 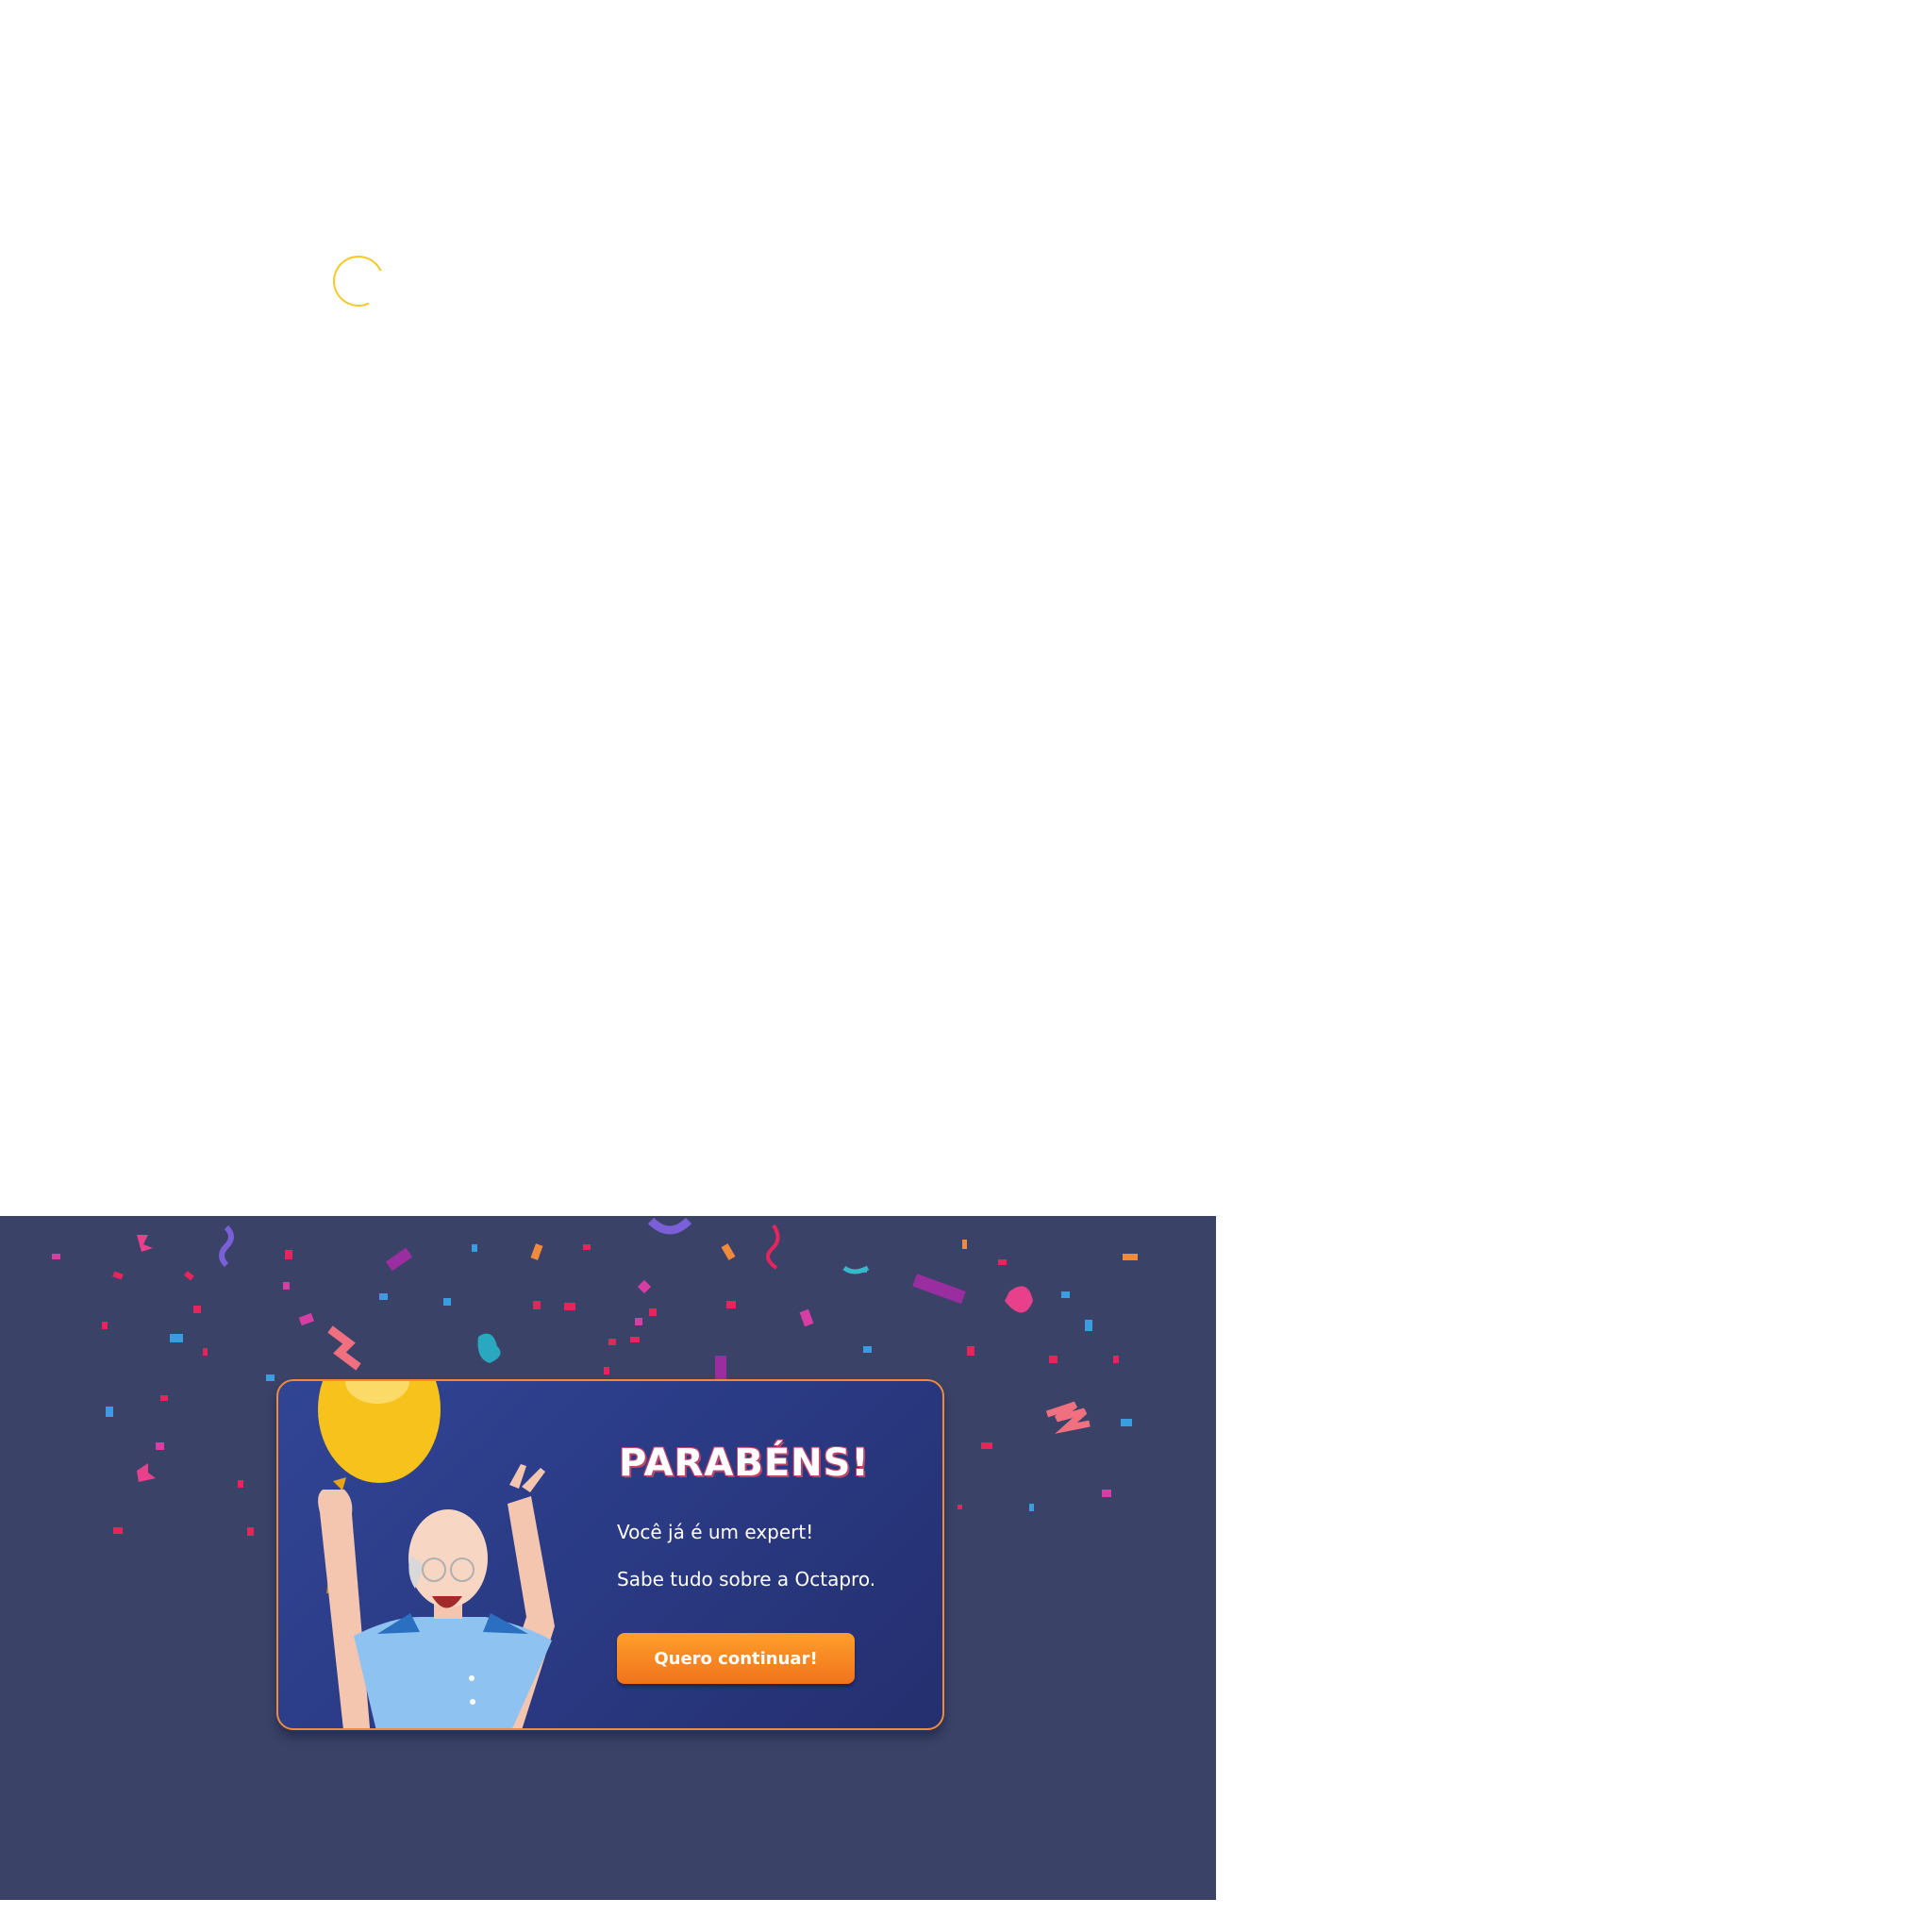 I want to click on celebrating-man-illustration, so click(x=437, y=1554).